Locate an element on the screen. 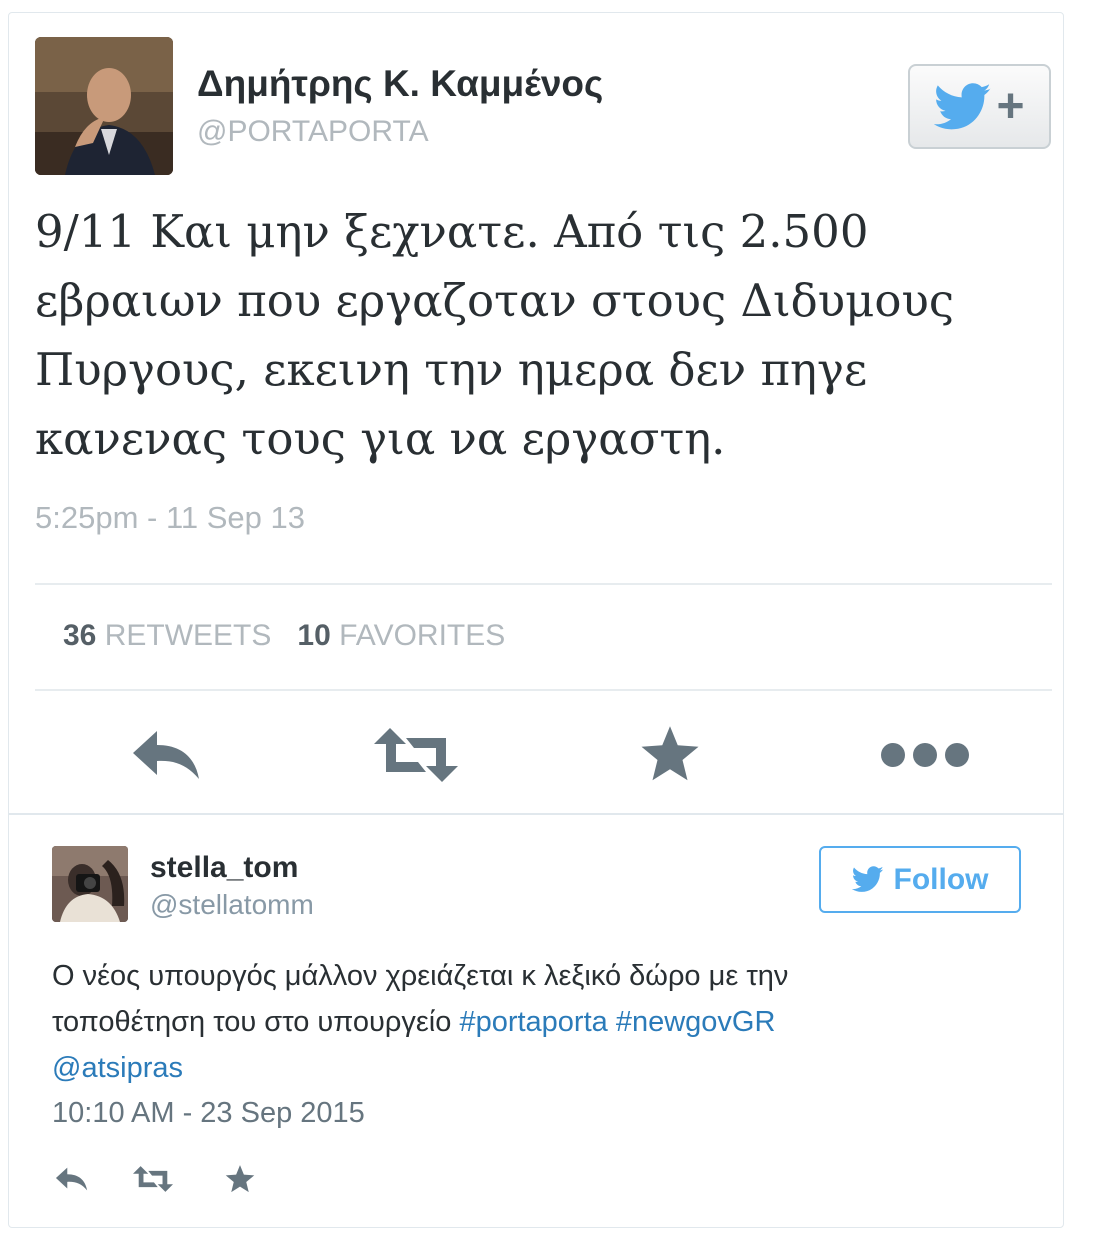 The height and width of the screenshot is (1253, 1099). follow-button: Follow is located at coordinates (920, 879).